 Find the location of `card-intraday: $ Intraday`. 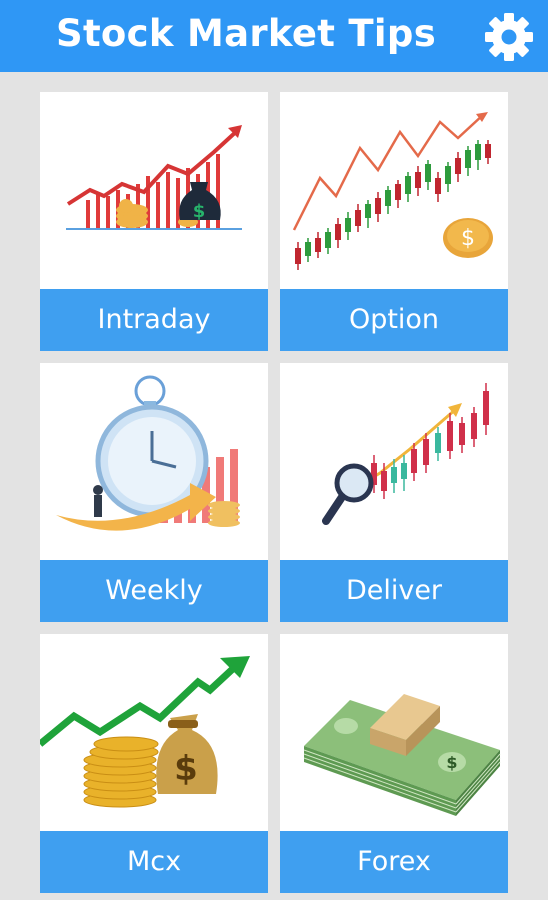

card-intraday: $ Intraday is located at coordinates (154, 221).